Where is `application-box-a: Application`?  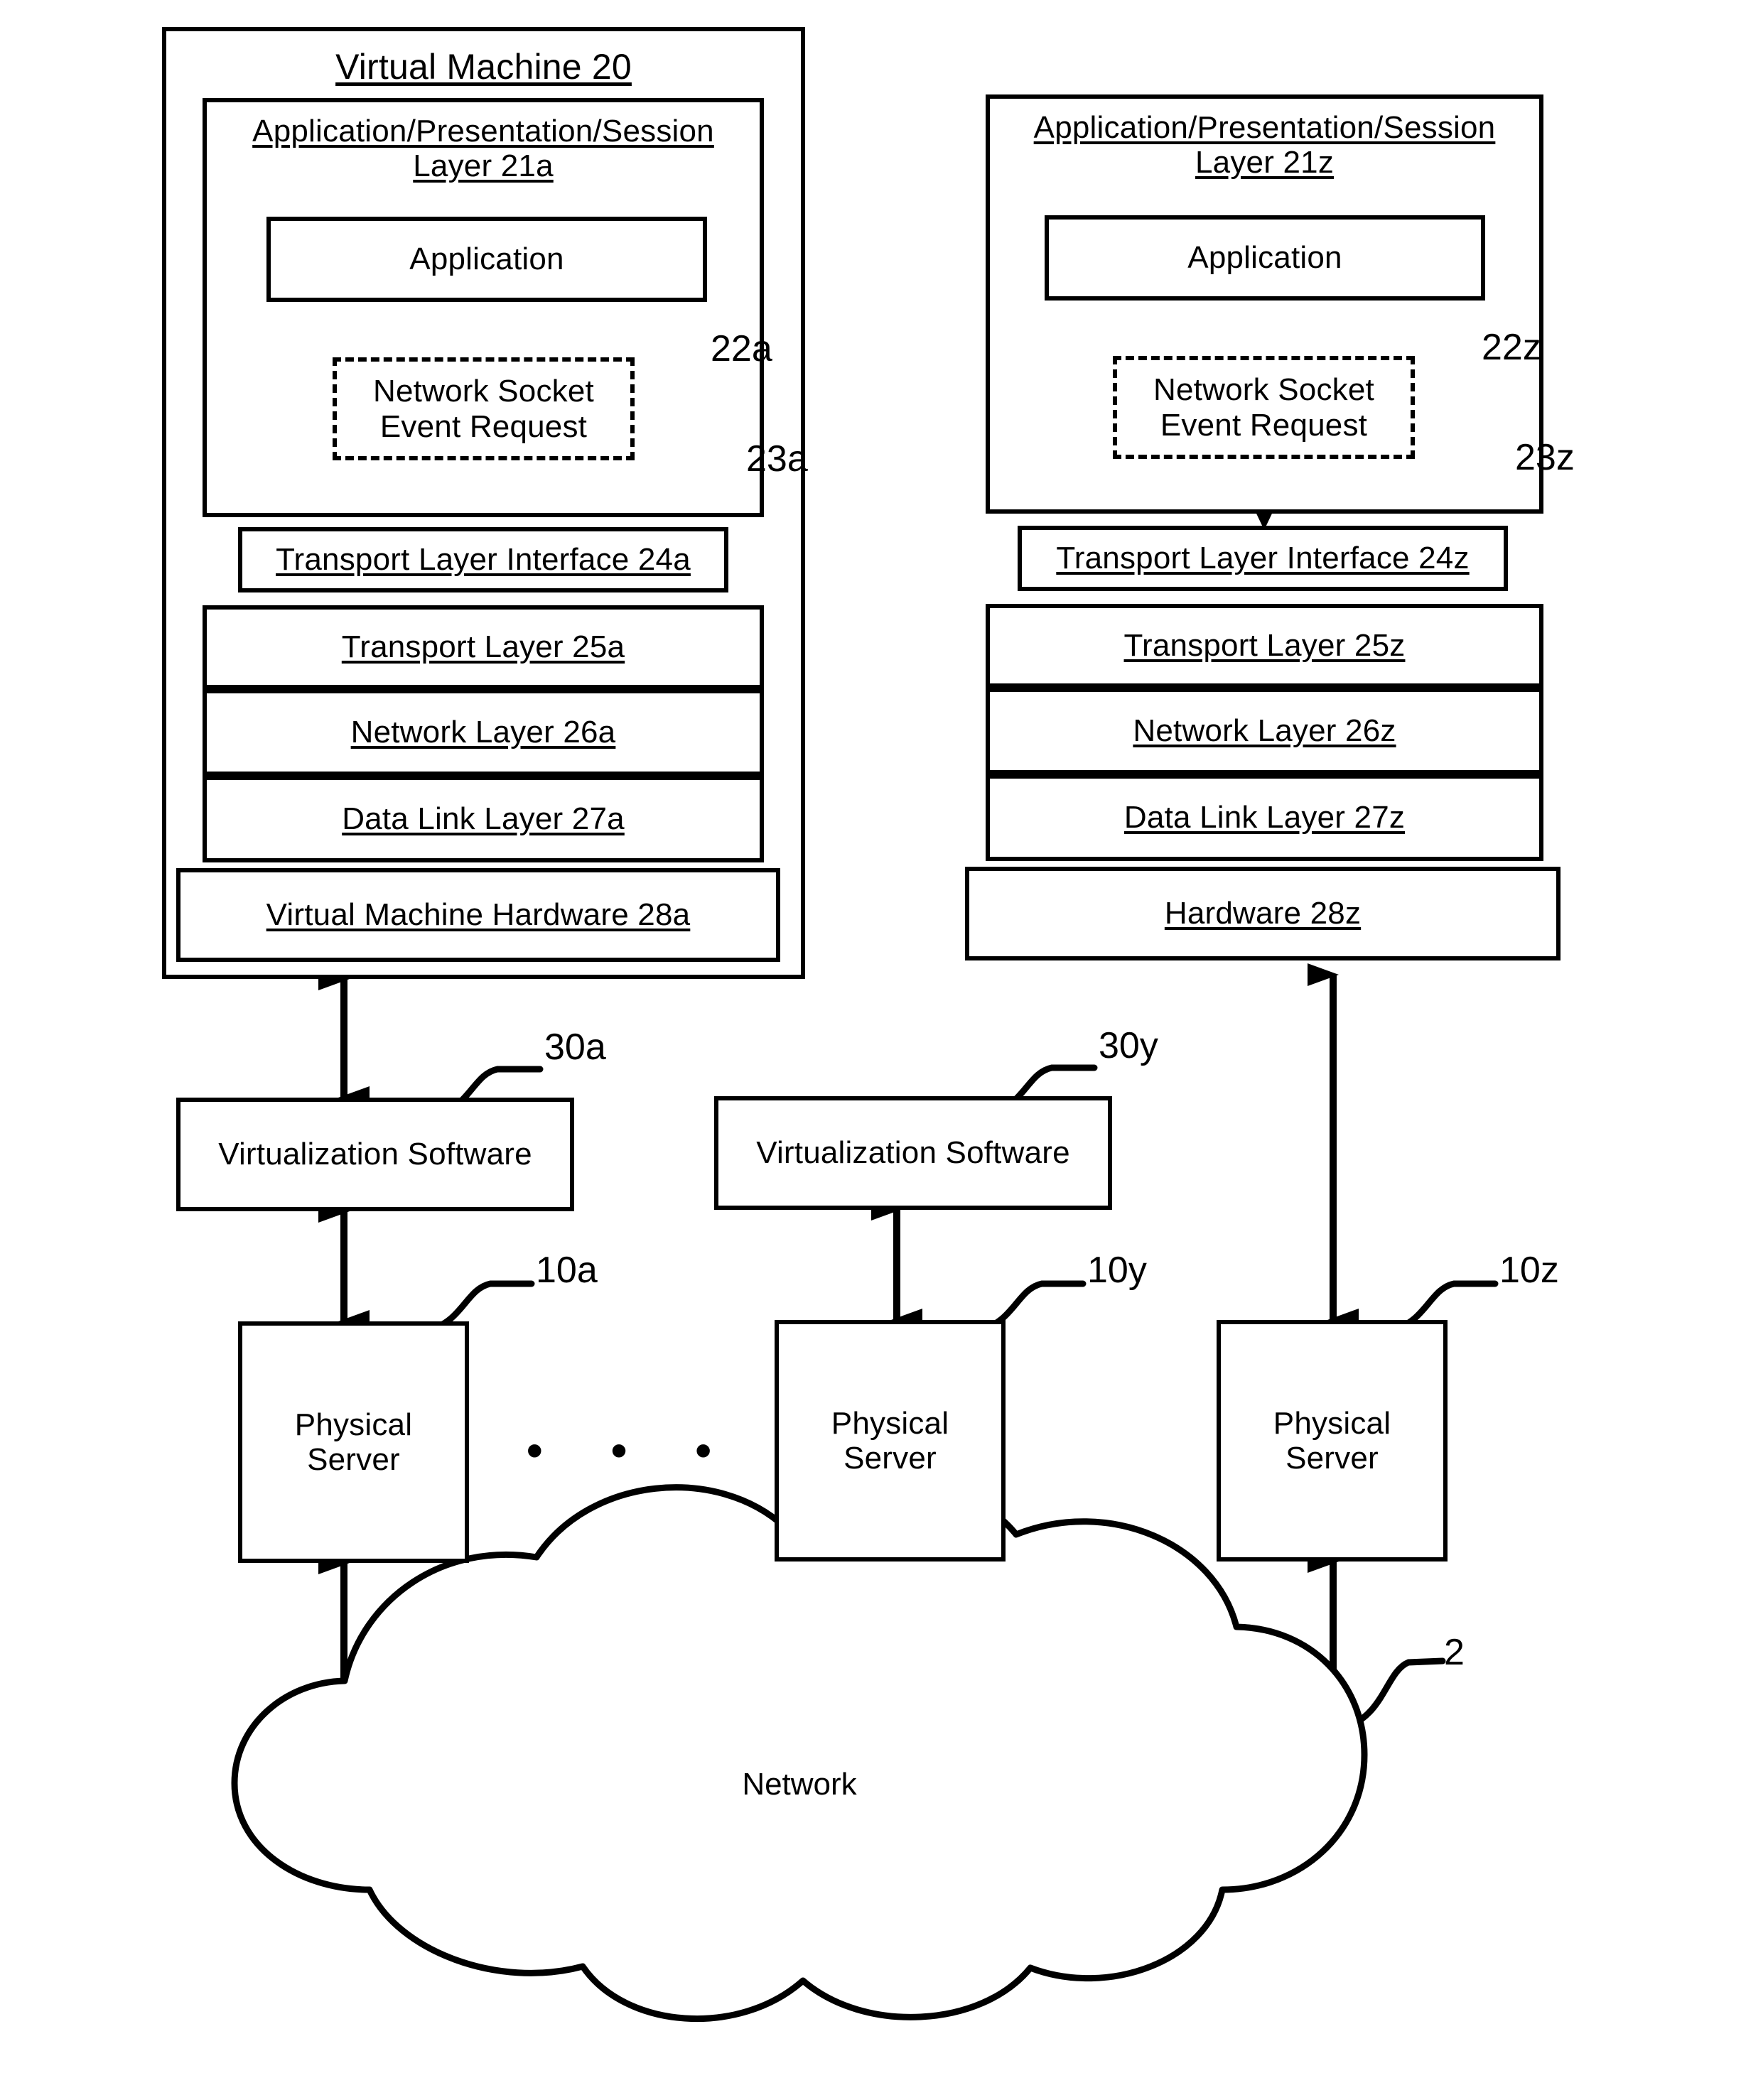 application-box-a: Application is located at coordinates (486, 259).